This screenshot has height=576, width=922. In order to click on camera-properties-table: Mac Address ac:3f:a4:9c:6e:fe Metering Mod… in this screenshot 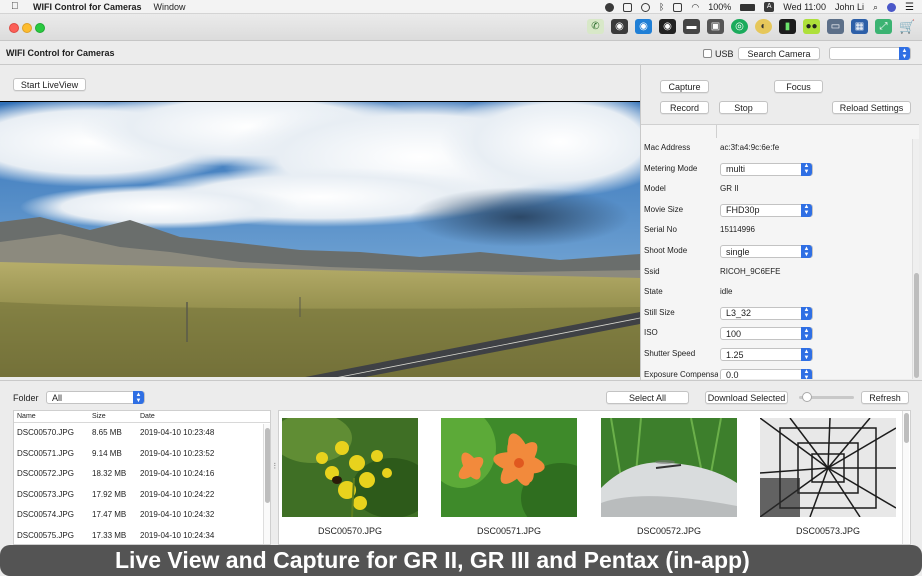, I will do `click(780, 251)`.